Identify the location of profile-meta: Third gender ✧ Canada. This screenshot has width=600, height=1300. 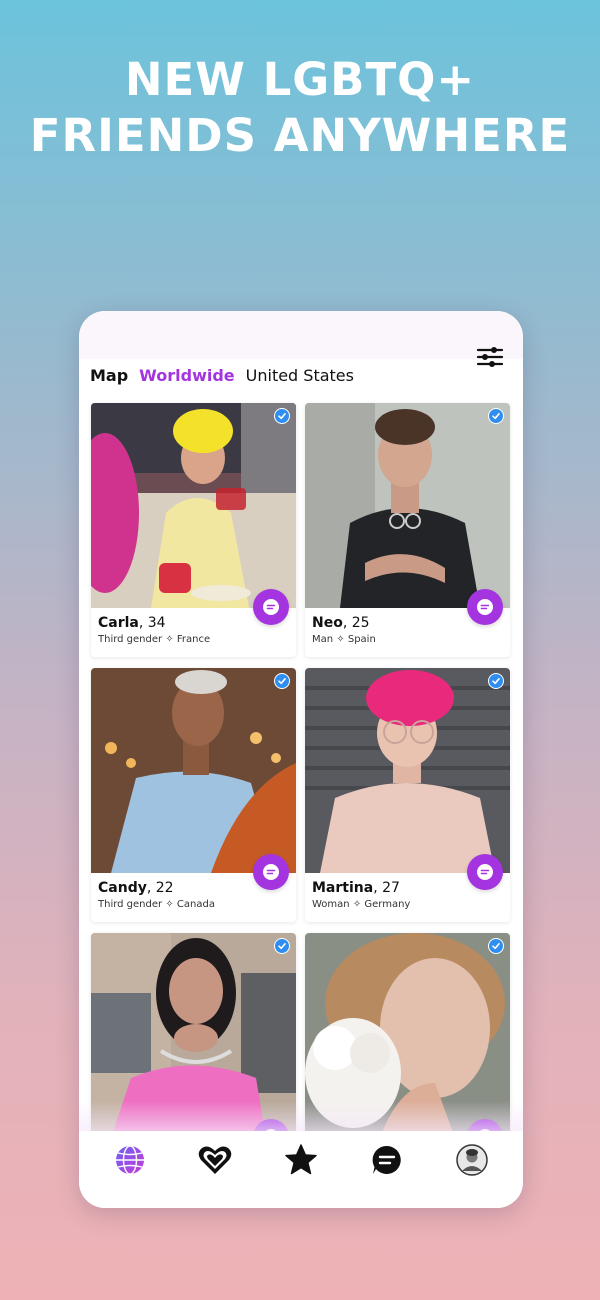
(156, 904).